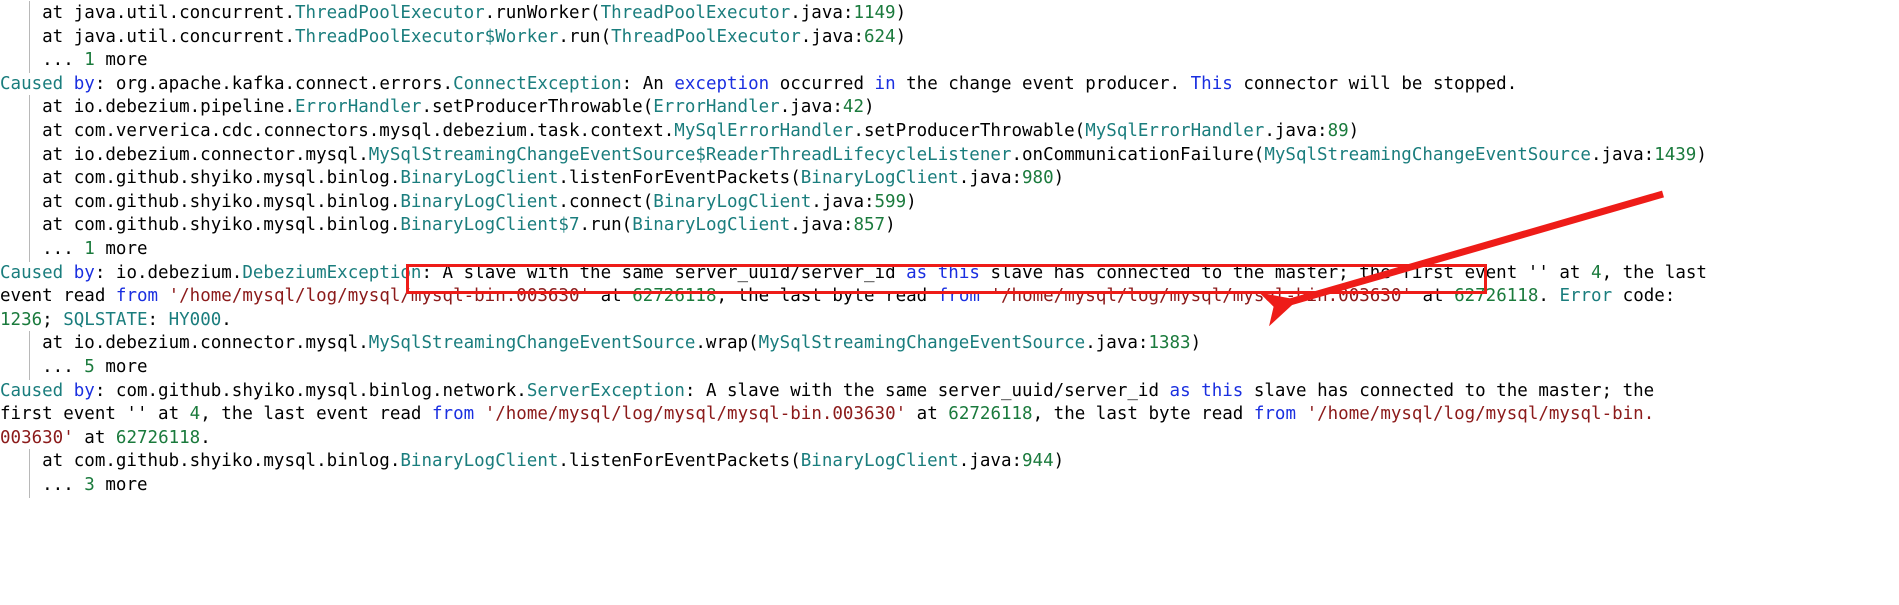  I want to click on log-token-kw: in, so click(885, 83).